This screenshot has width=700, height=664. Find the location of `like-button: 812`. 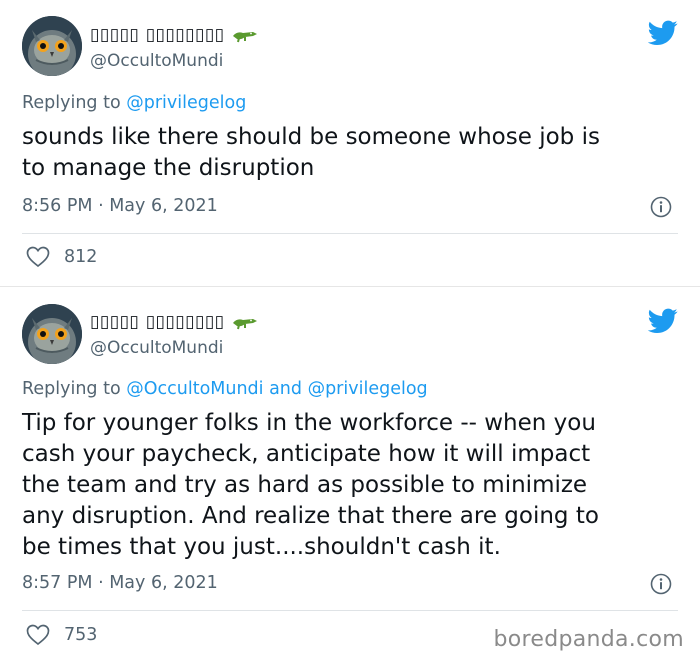

like-button: 812 is located at coordinates (61, 257).